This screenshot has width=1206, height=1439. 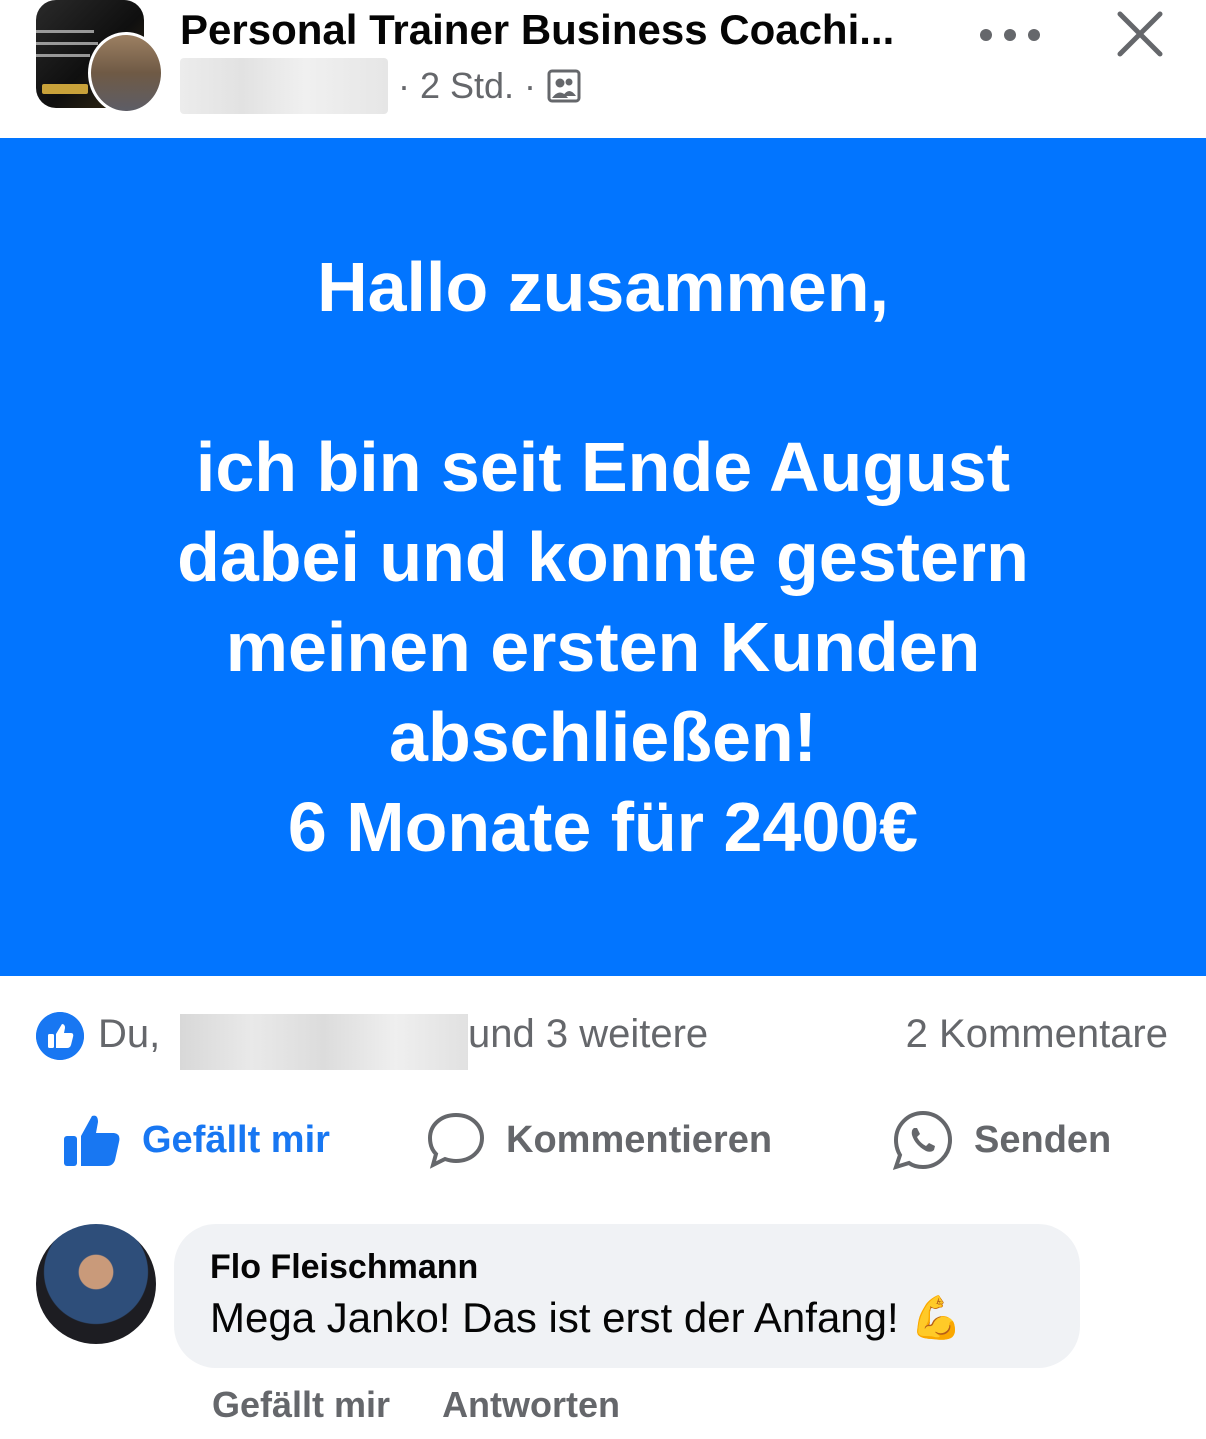 I want to click on comment-button: Kommentieren, so click(x=599, y=1140).